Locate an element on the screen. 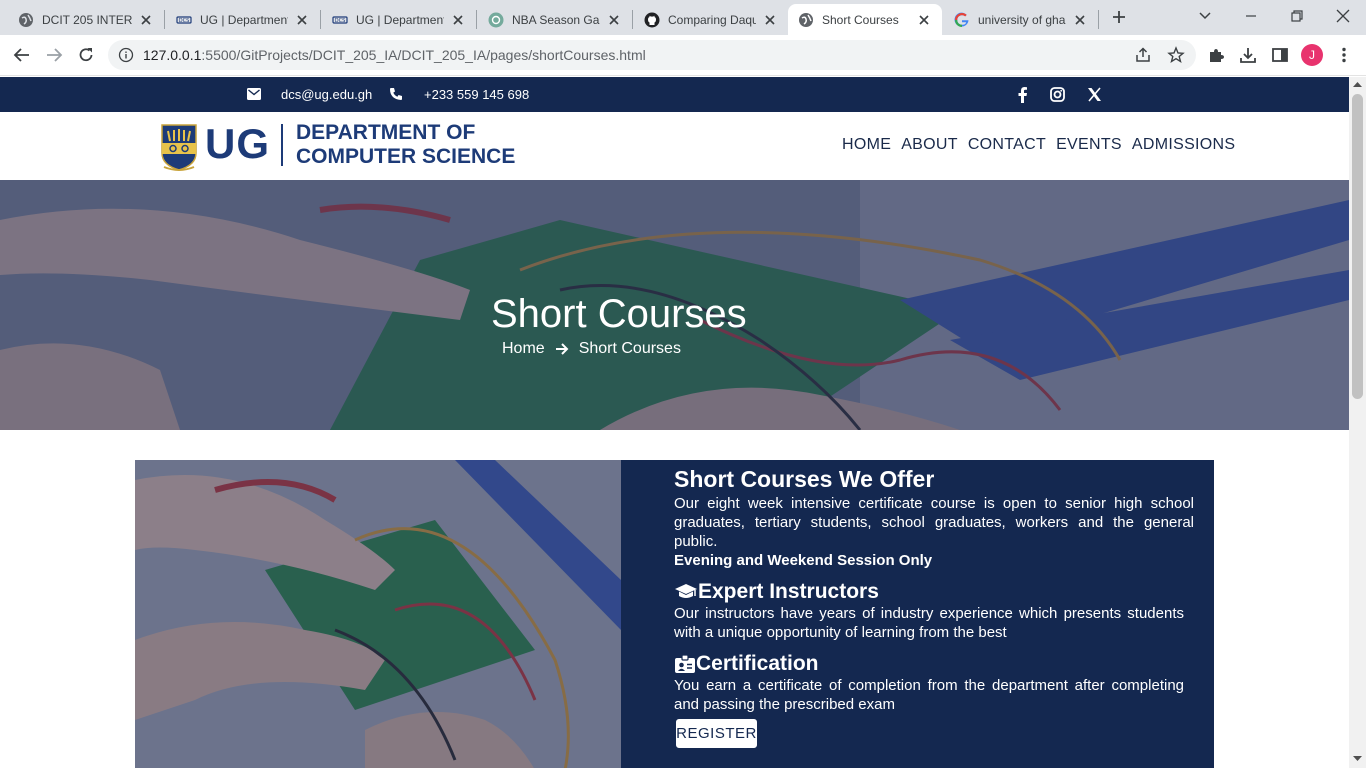 The height and width of the screenshot is (768, 1366). ug-crest-logo is located at coordinates (179, 148).